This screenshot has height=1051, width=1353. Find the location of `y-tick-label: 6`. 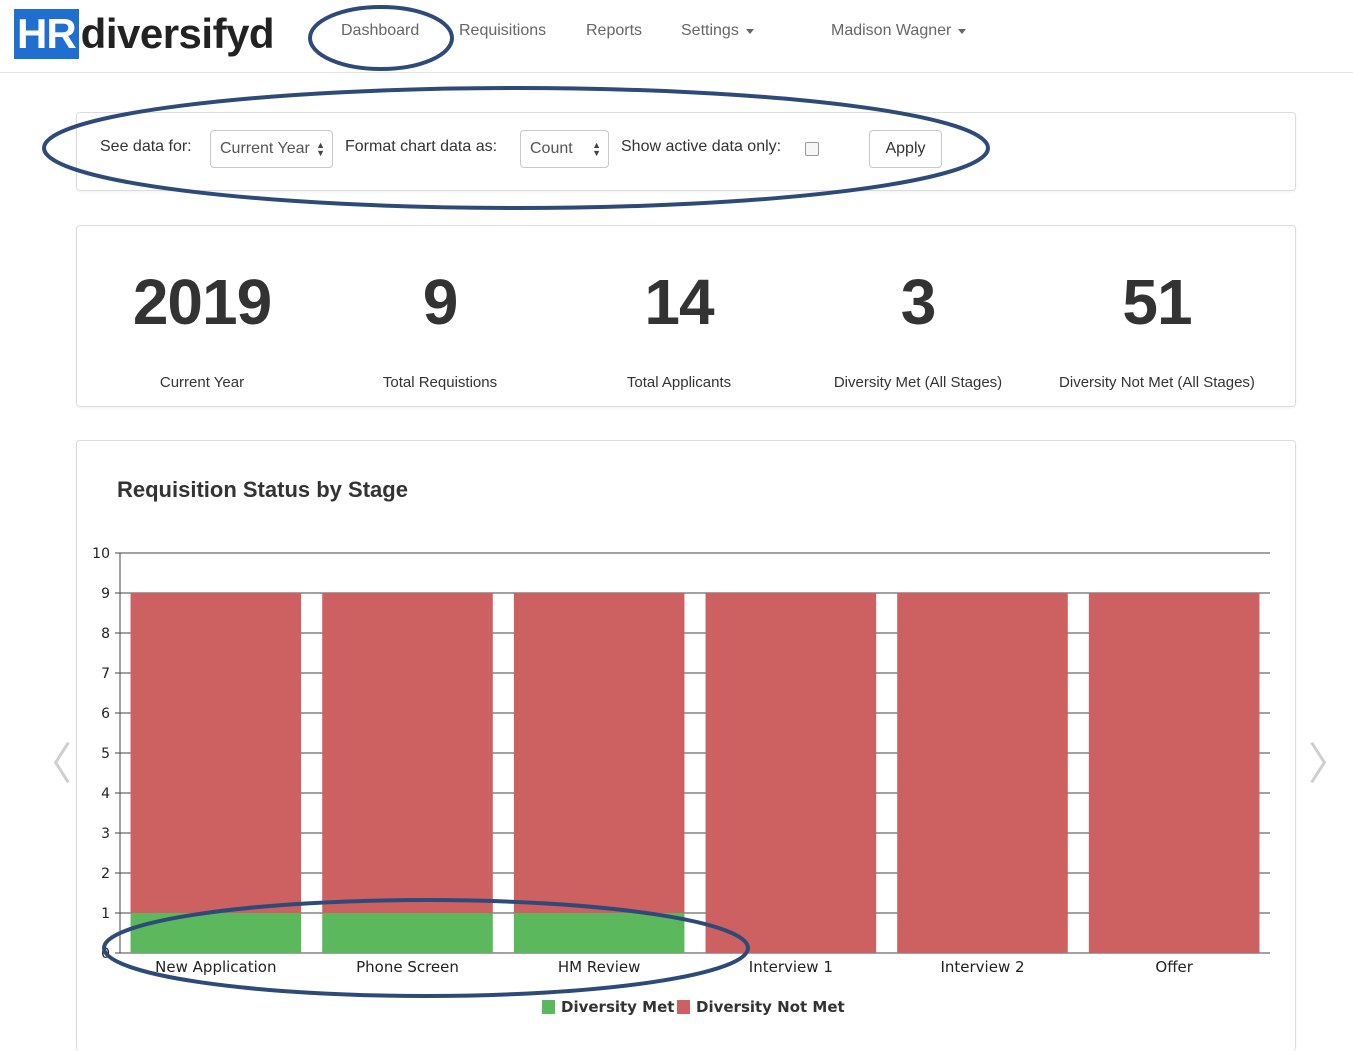

y-tick-label: 6 is located at coordinates (105, 714).